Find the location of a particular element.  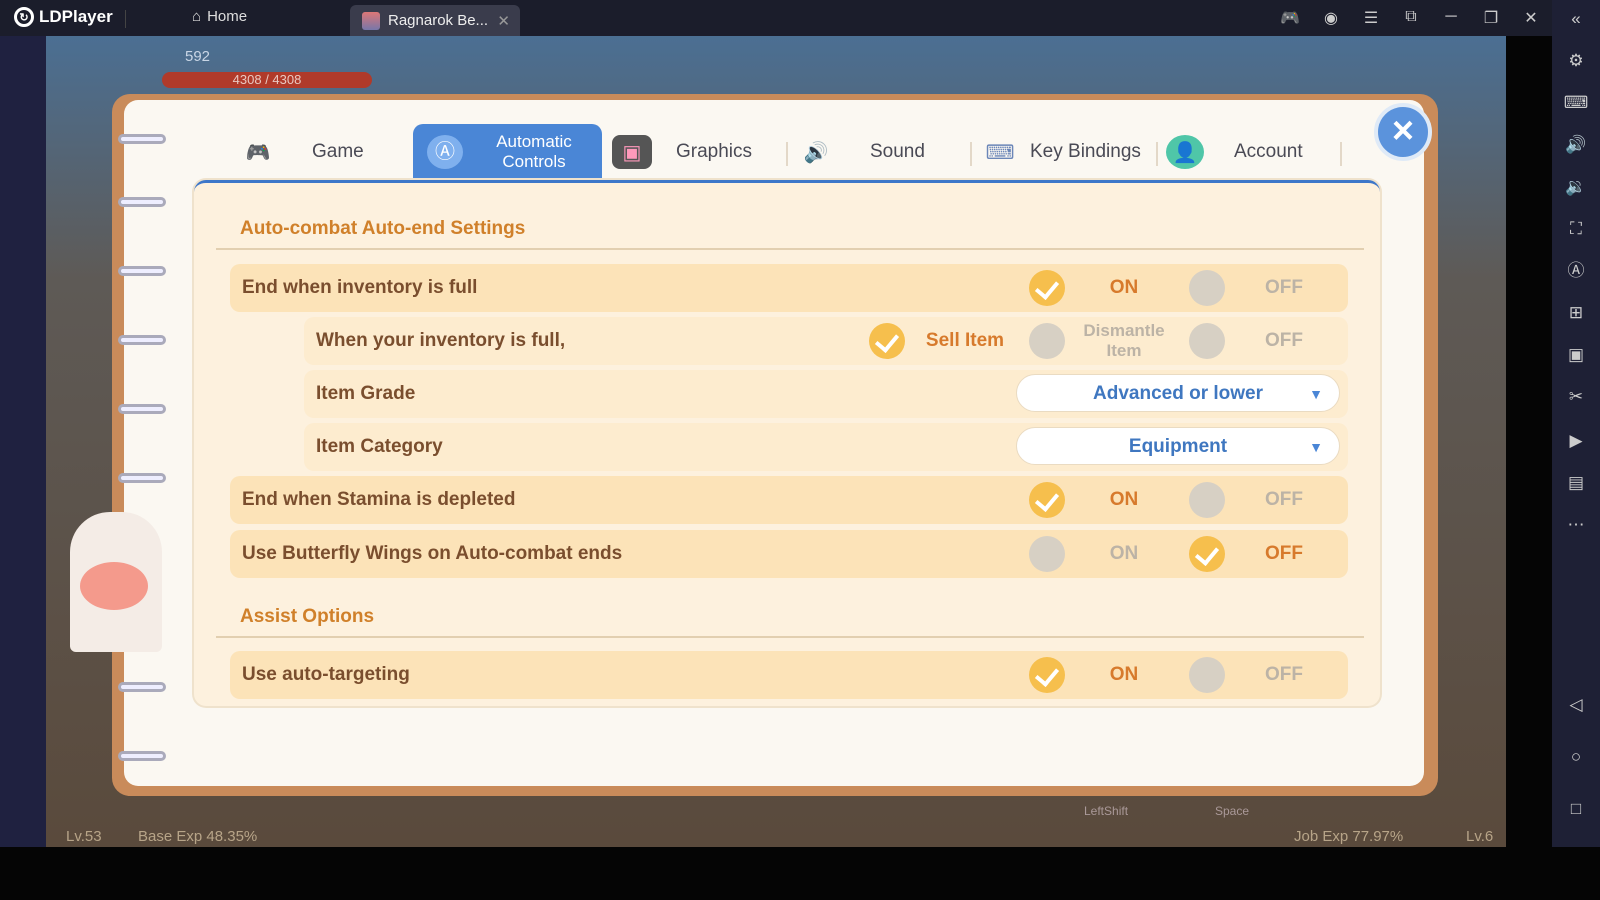

dismantle-item-label: Dismantle Item is located at coordinates (1124, 341).